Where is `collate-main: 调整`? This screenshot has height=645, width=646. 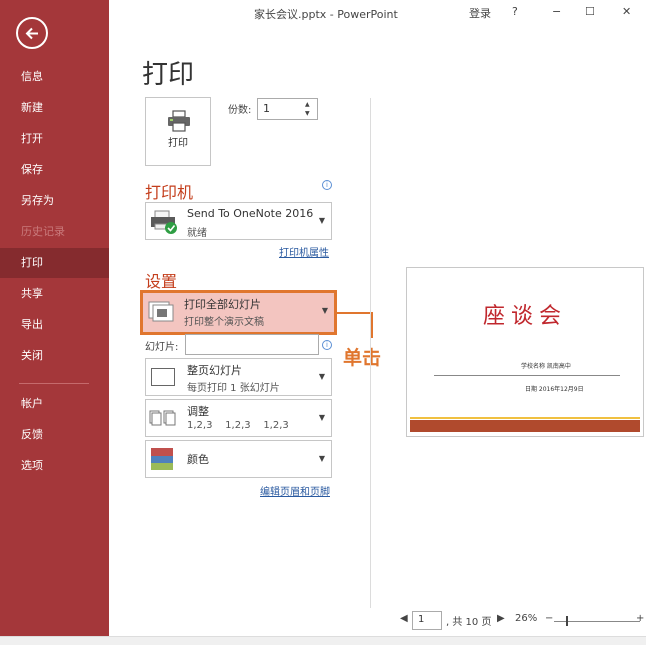
collate-main: 调整 is located at coordinates (198, 411).